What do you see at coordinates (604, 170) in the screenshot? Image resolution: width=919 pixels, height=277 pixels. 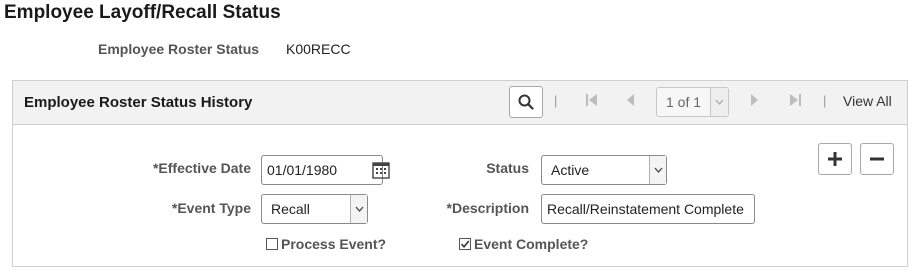 I see `status-select: Active` at bounding box center [604, 170].